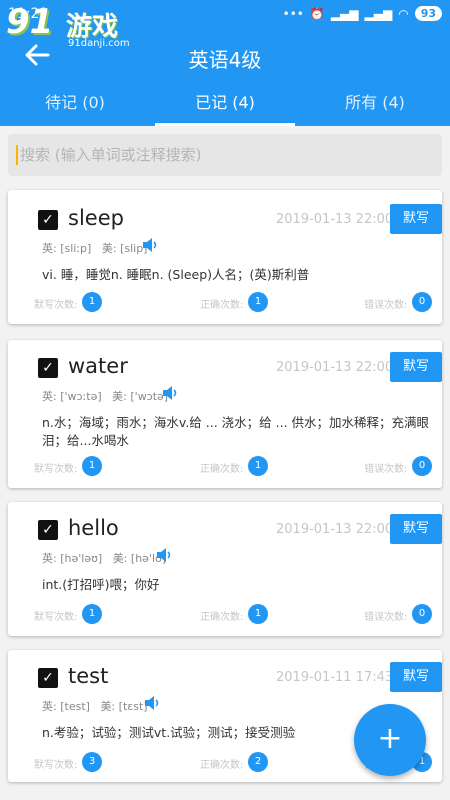 Image resolution: width=450 pixels, height=800 pixels. Describe the element at coordinates (317, 13) in the screenshot. I see `alarm-icon: ⏰` at that location.